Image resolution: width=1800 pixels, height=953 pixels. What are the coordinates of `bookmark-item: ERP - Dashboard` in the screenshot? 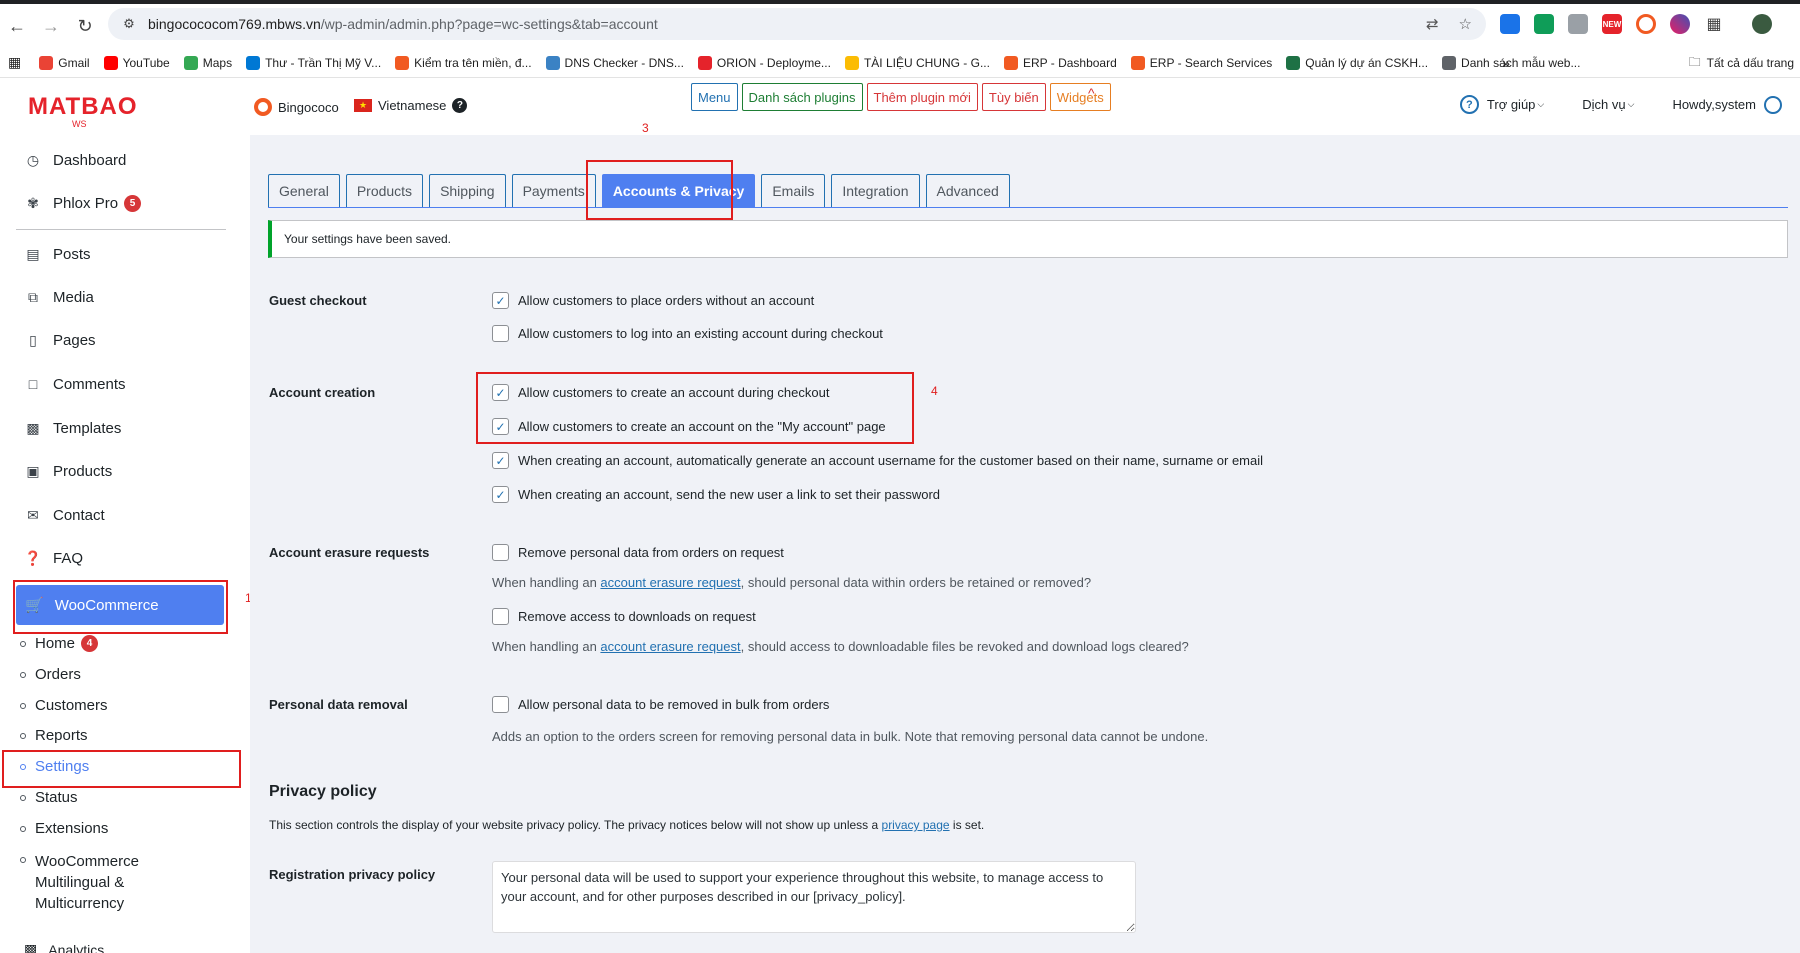 It's located at (1060, 62).